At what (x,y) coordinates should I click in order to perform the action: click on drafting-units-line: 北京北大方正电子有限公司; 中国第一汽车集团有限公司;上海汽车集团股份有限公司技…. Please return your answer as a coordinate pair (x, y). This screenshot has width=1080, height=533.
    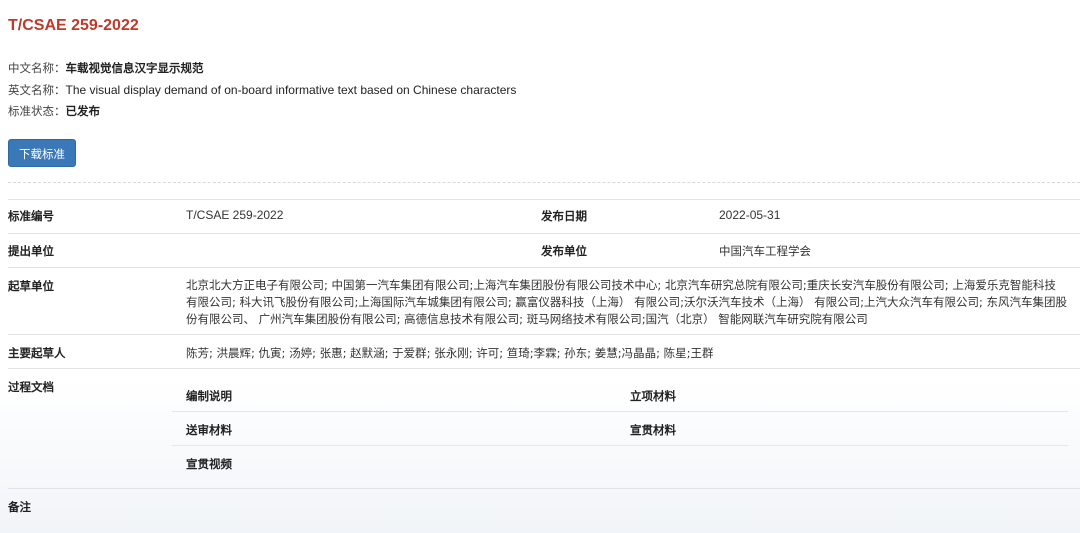
    Looking at the image, I should click on (621, 285).